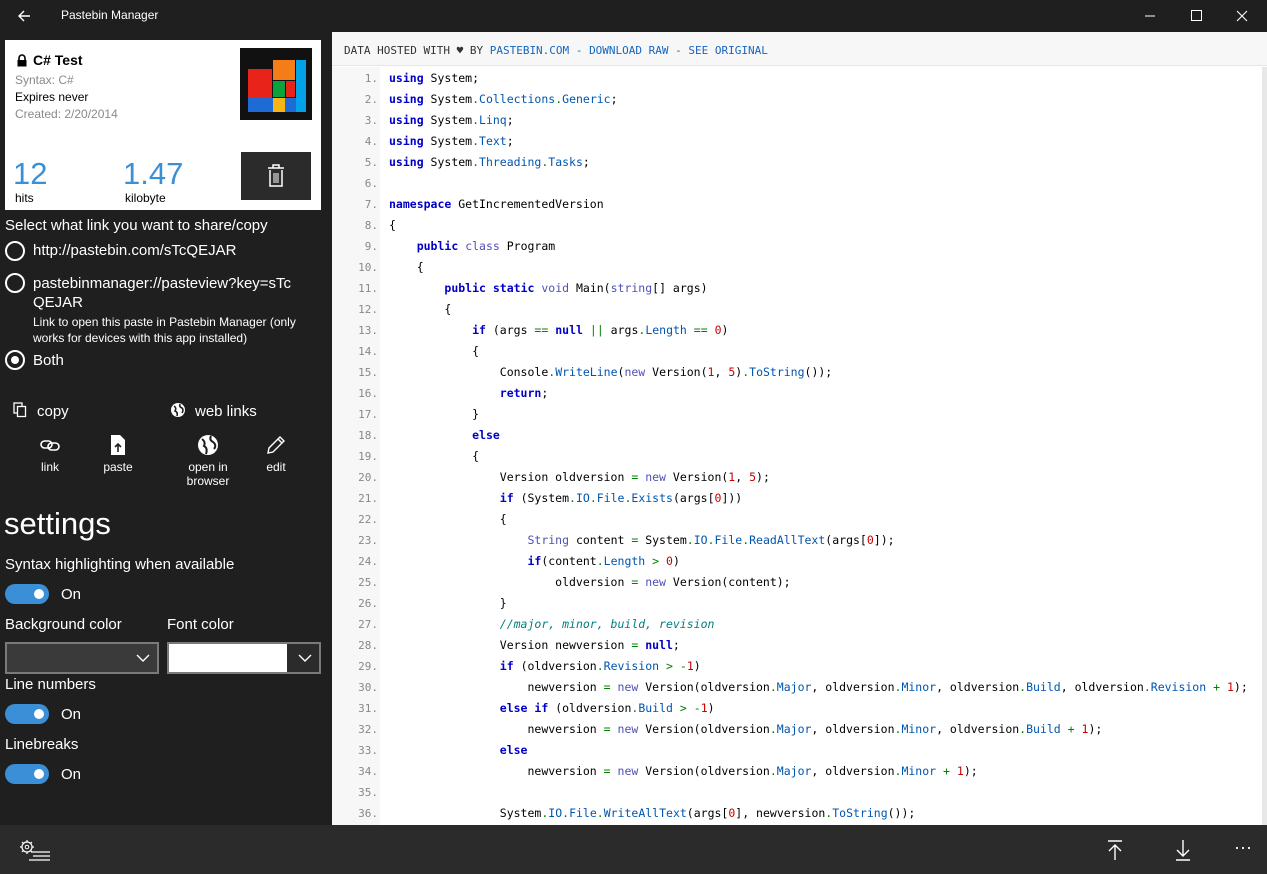  What do you see at coordinates (163, 293) in the screenshot?
I see `radio-app-link-label: pastebinmanager://pasteview?key=sTcQEJAR` at bounding box center [163, 293].